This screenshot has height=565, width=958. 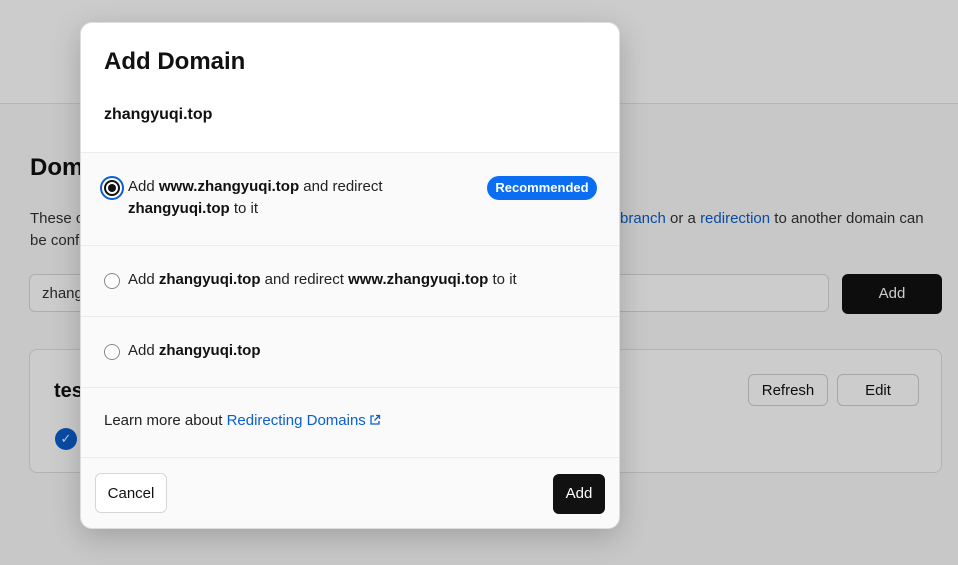 What do you see at coordinates (175, 61) in the screenshot?
I see `dialog-title: Add Domain` at bounding box center [175, 61].